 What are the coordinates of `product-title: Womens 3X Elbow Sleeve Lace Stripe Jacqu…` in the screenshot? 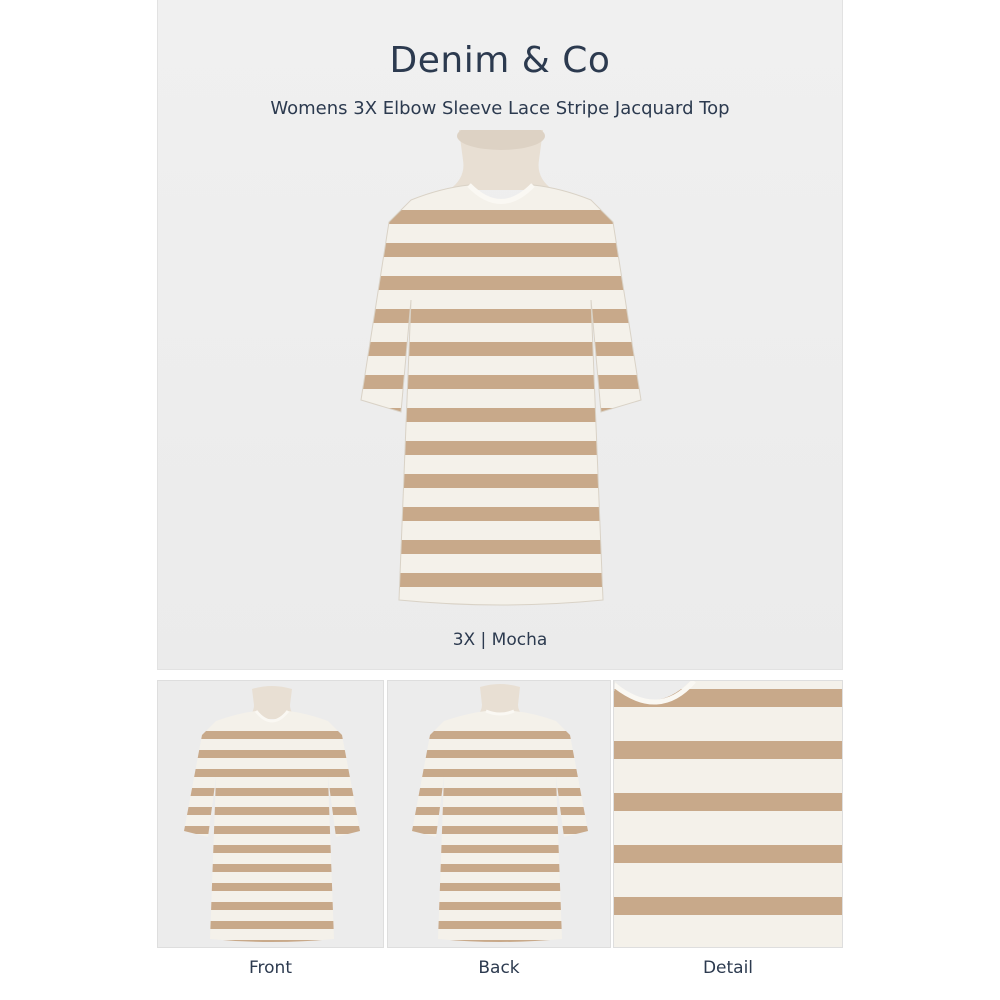 It's located at (500, 108).